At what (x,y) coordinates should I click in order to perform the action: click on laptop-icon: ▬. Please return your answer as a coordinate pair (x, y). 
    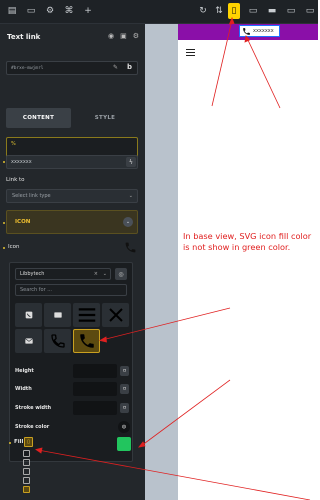
    Looking at the image, I should click on (272, 11).